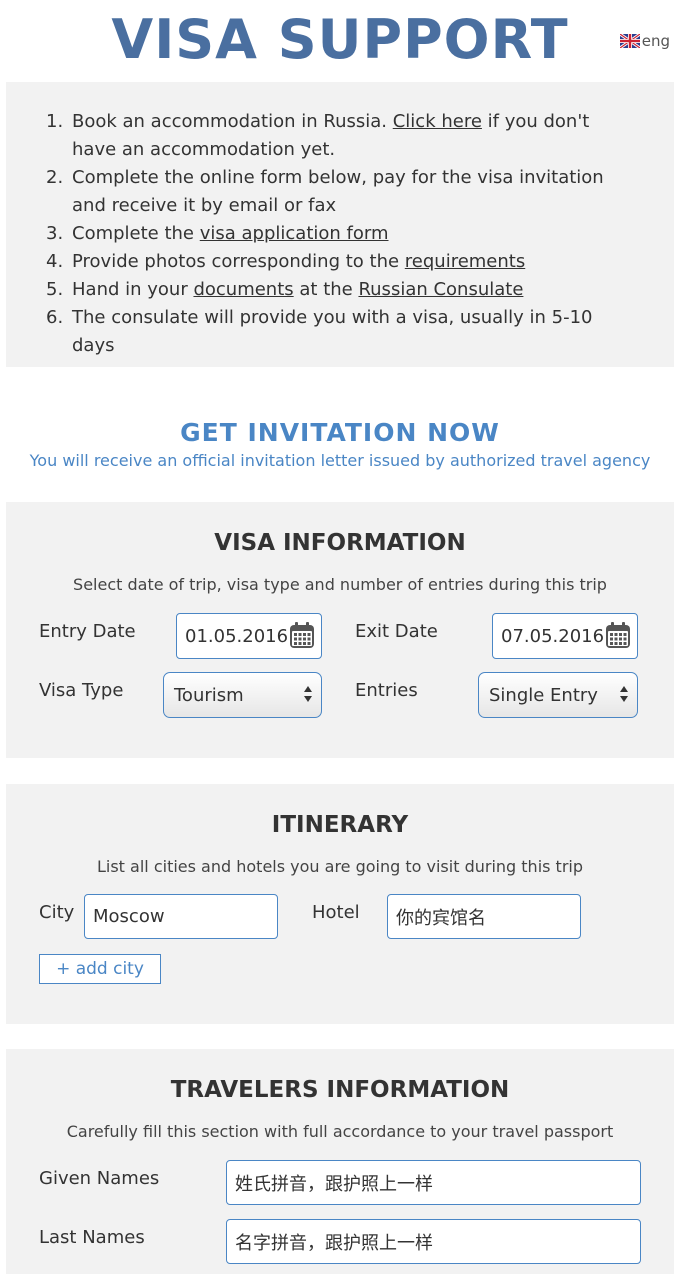 The height and width of the screenshot is (1274, 680). I want to click on add-city-button: + add city, so click(100, 969).